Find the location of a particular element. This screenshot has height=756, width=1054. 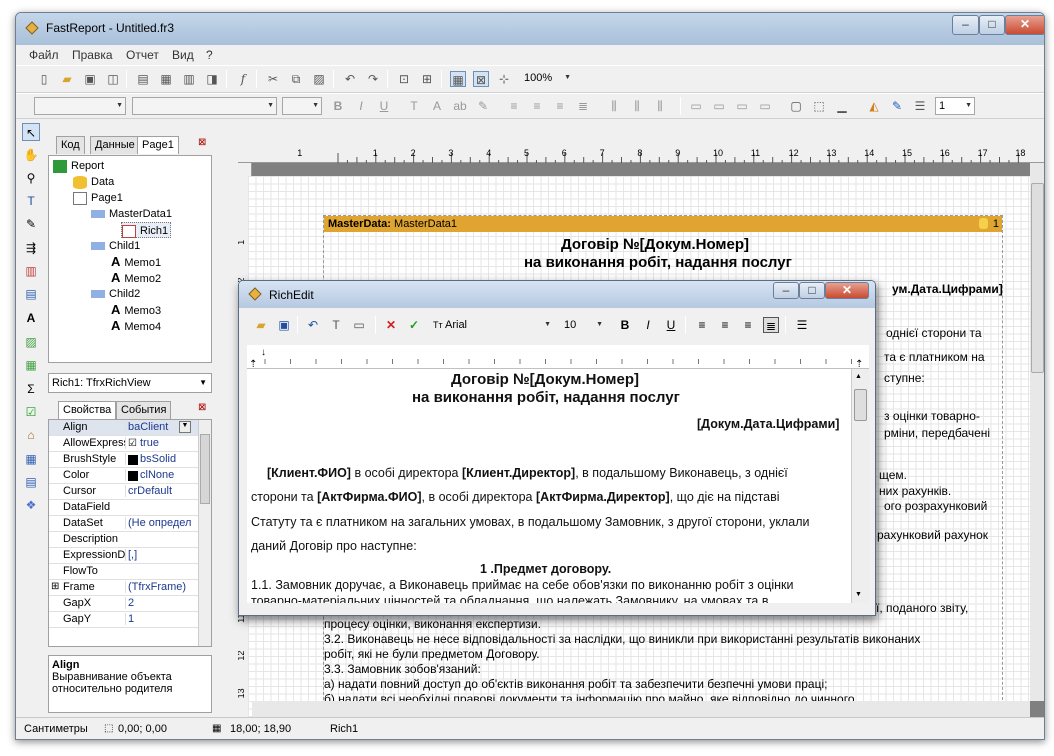

preview-icon: ◫ is located at coordinates (113, 79).